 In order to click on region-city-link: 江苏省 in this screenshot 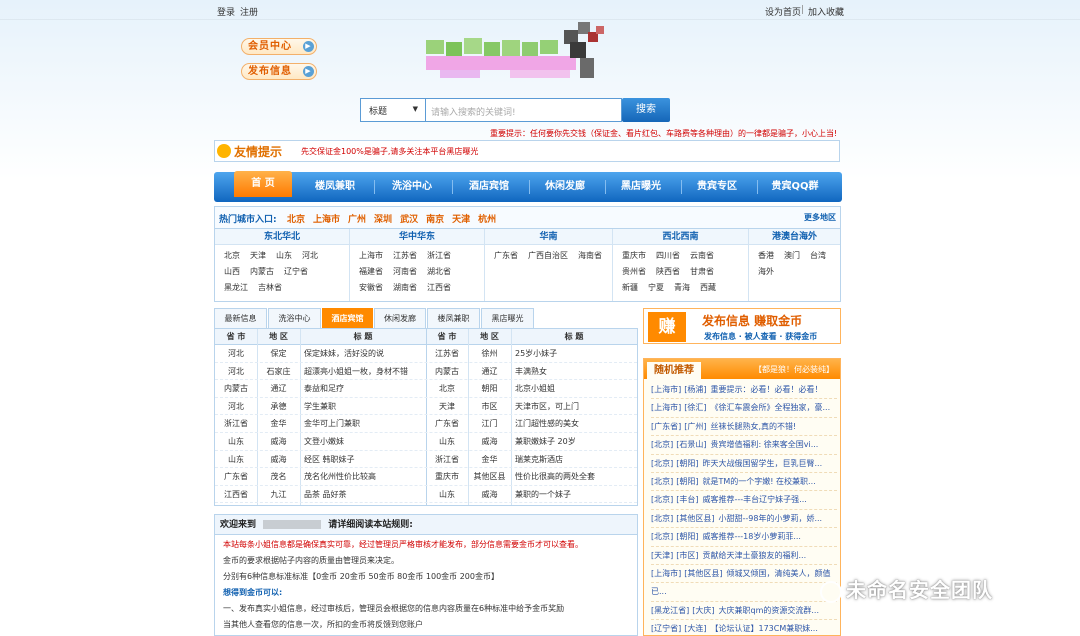, I will do `click(405, 256)`.